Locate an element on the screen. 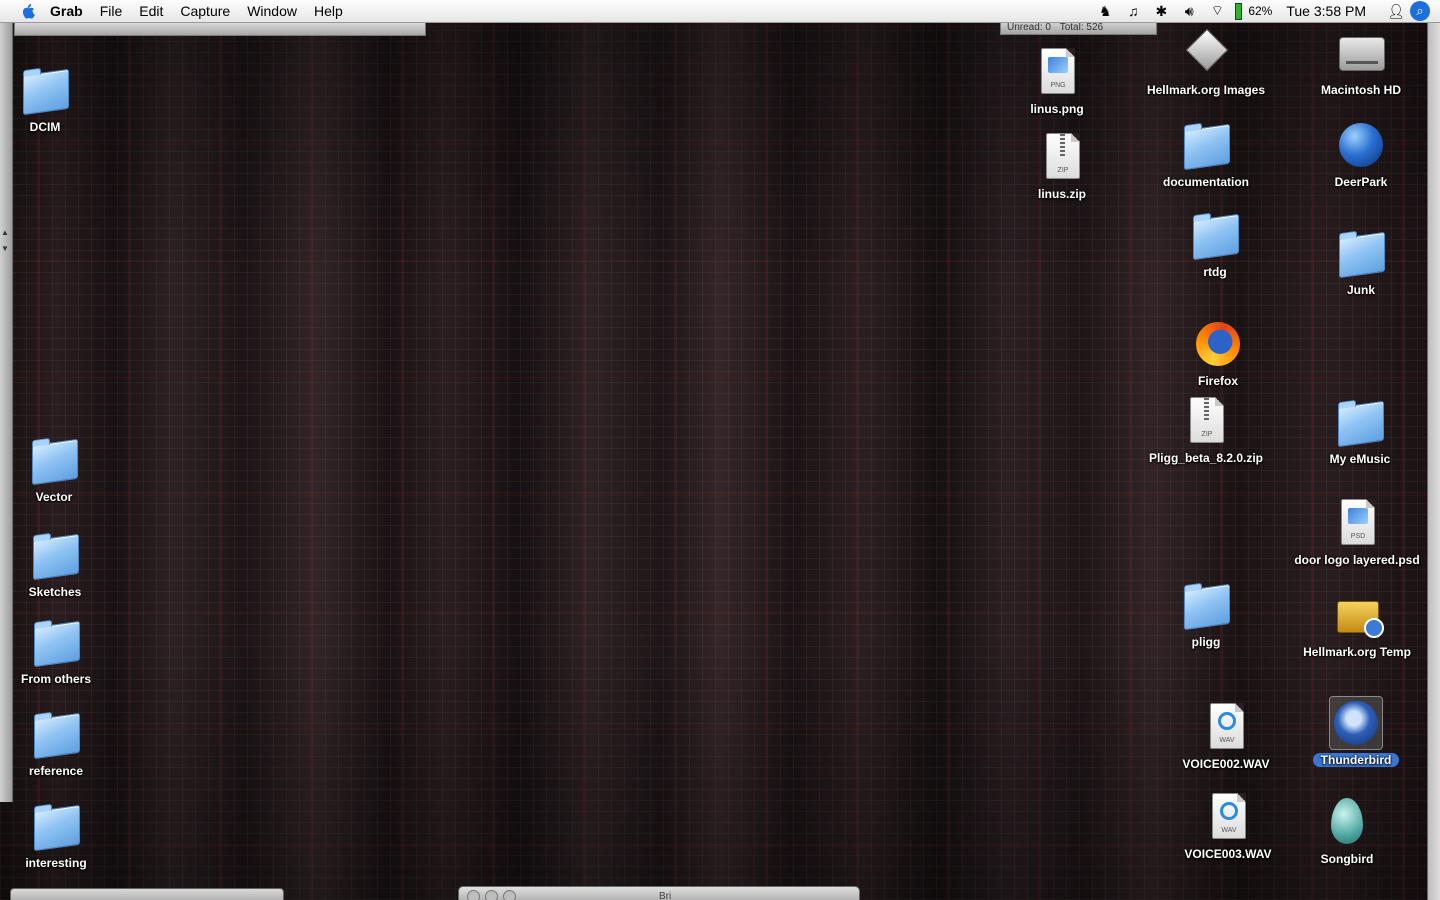 This screenshot has width=1440, height=900. desktop-icon-songbird: Songbird is located at coordinates (1347, 831).